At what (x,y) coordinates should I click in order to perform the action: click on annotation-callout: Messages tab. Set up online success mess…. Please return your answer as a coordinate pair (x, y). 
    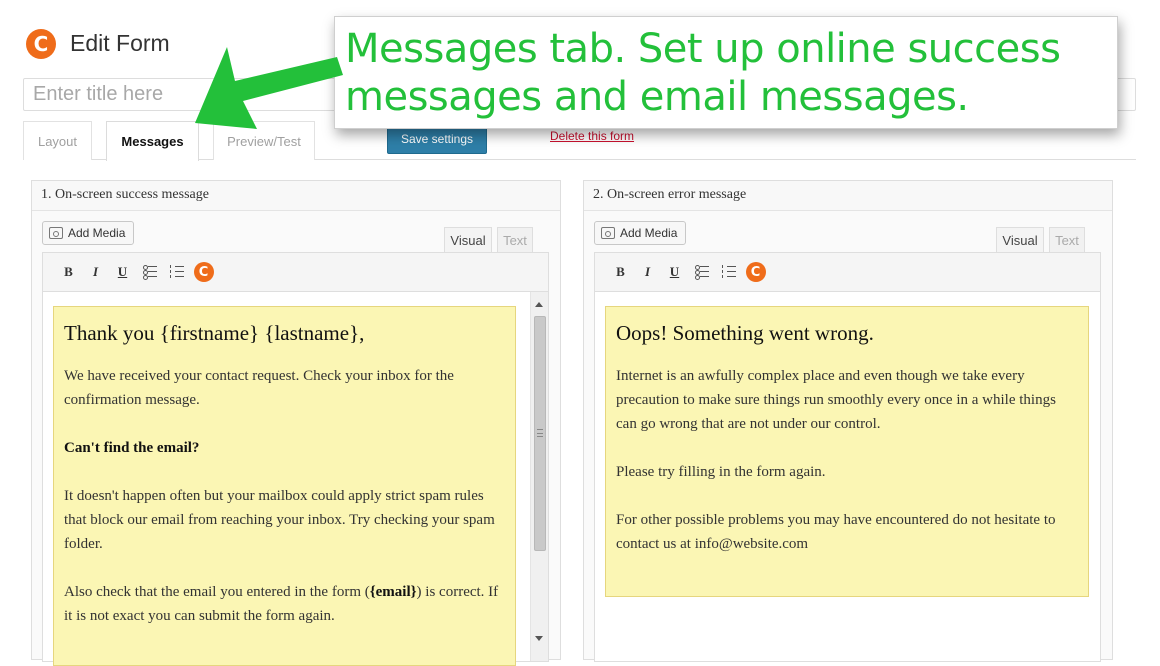
    Looking at the image, I should click on (726, 72).